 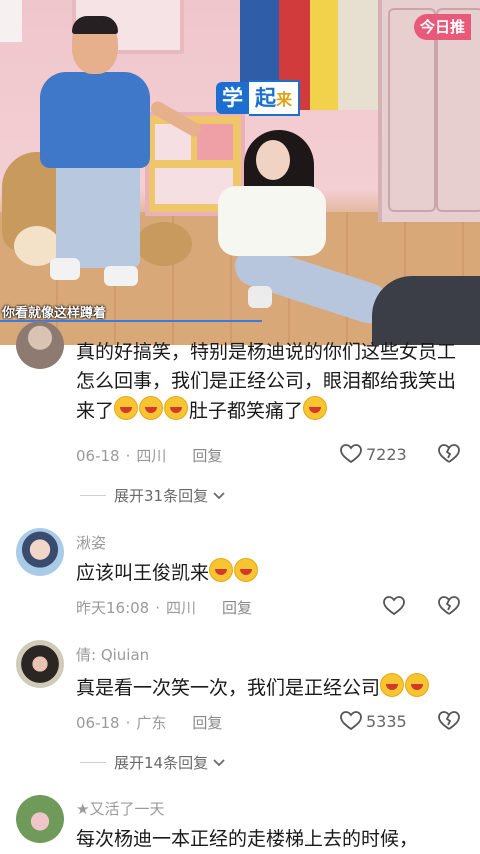 What do you see at coordinates (95, 120) in the screenshot?
I see `person-man-shirt` at bounding box center [95, 120].